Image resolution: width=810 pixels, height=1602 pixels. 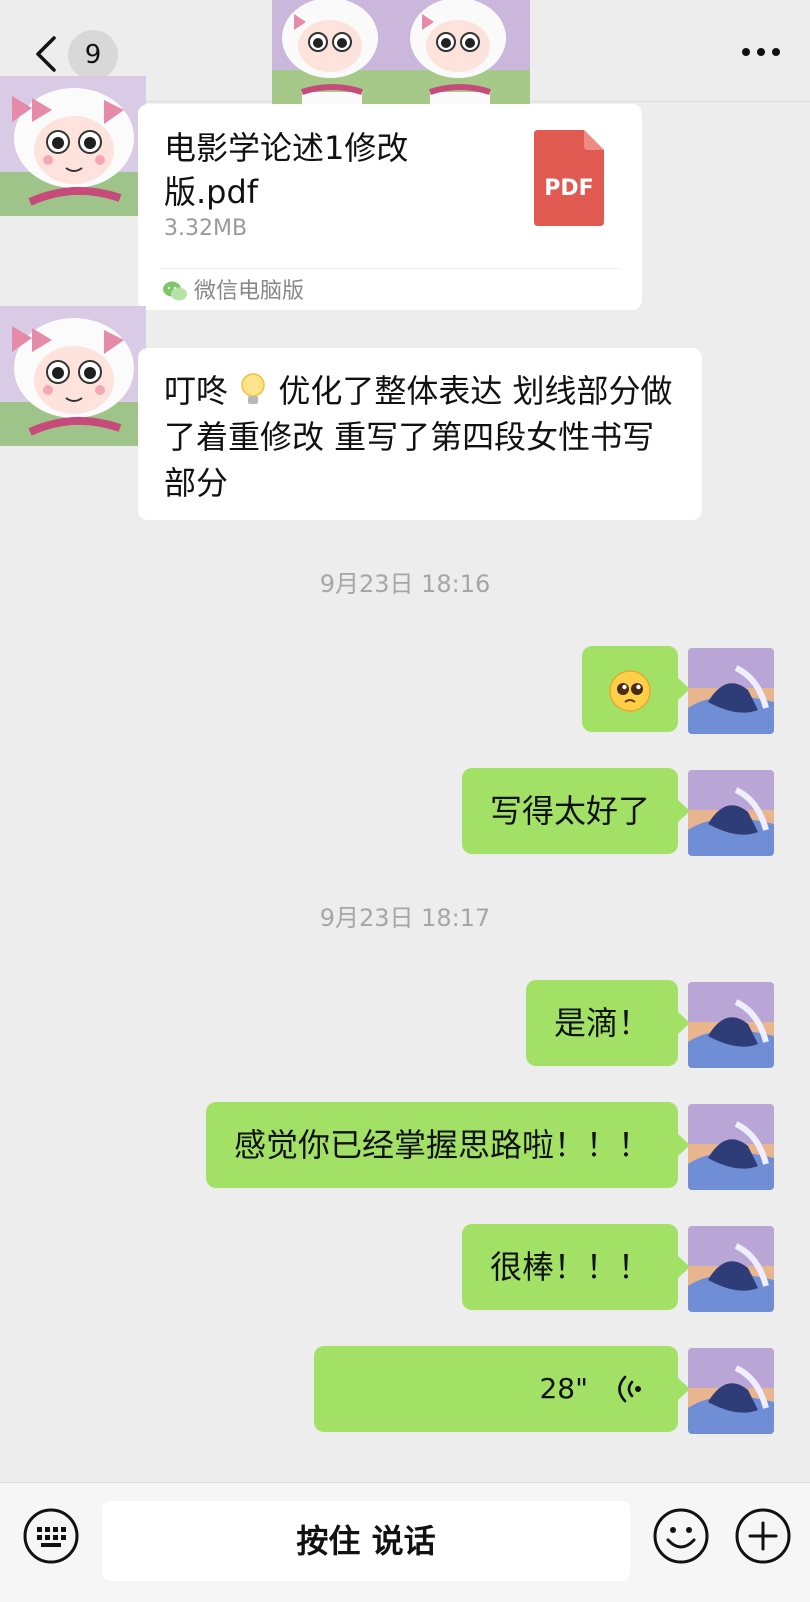 What do you see at coordinates (249, 291) in the screenshot?
I see `file-source-label: 微信电脑版` at bounding box center [249, 291].